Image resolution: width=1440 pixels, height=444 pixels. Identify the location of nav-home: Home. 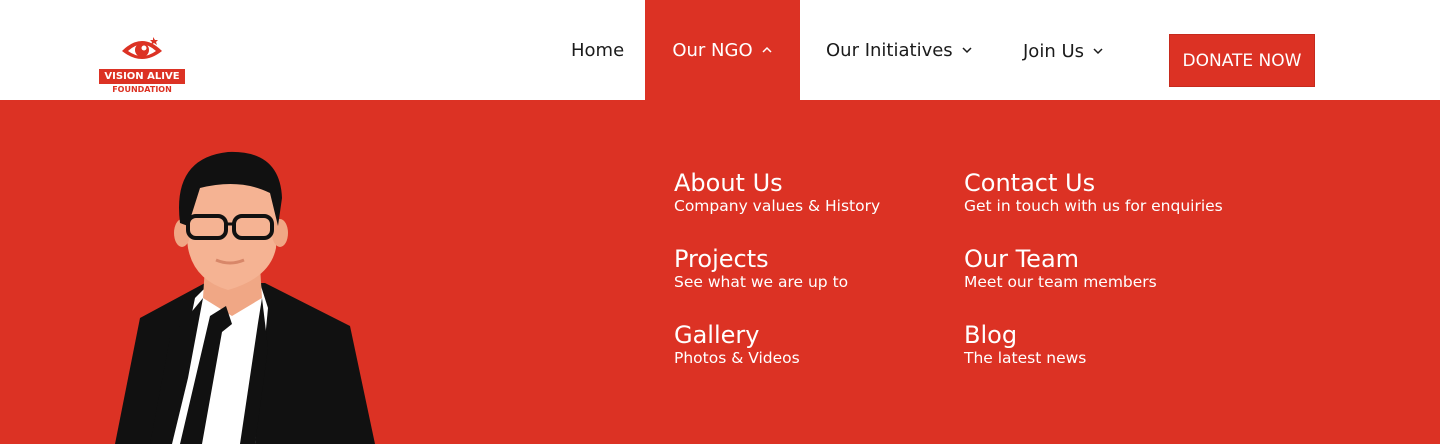
(597, 50).